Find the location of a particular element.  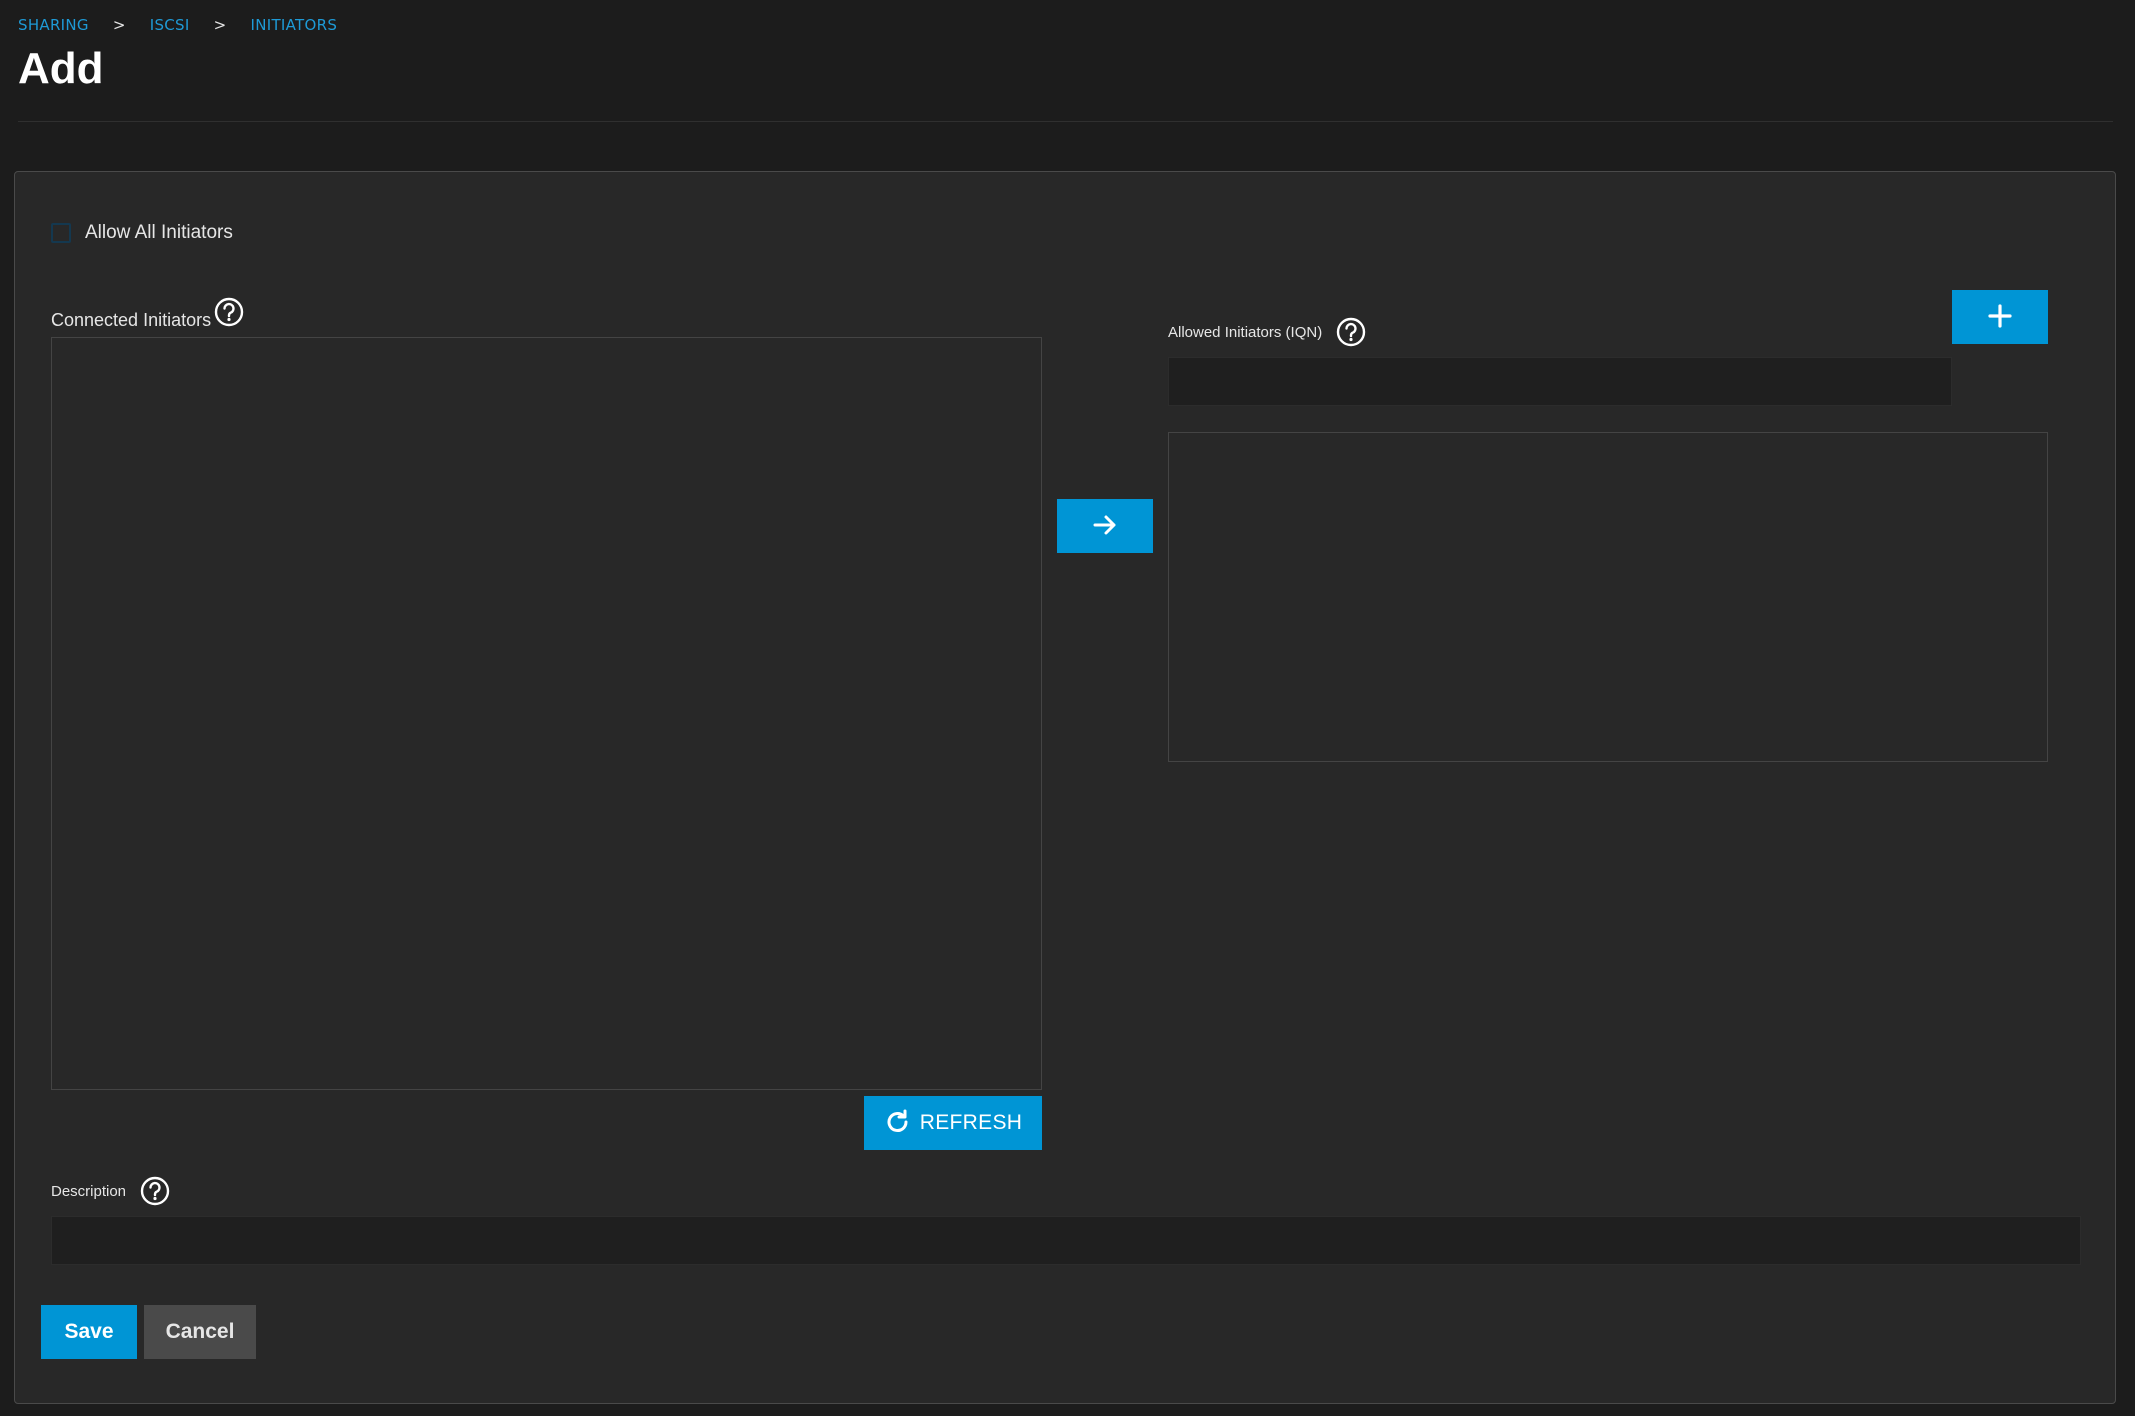

description-input is located at coordinates (1066, 1240).